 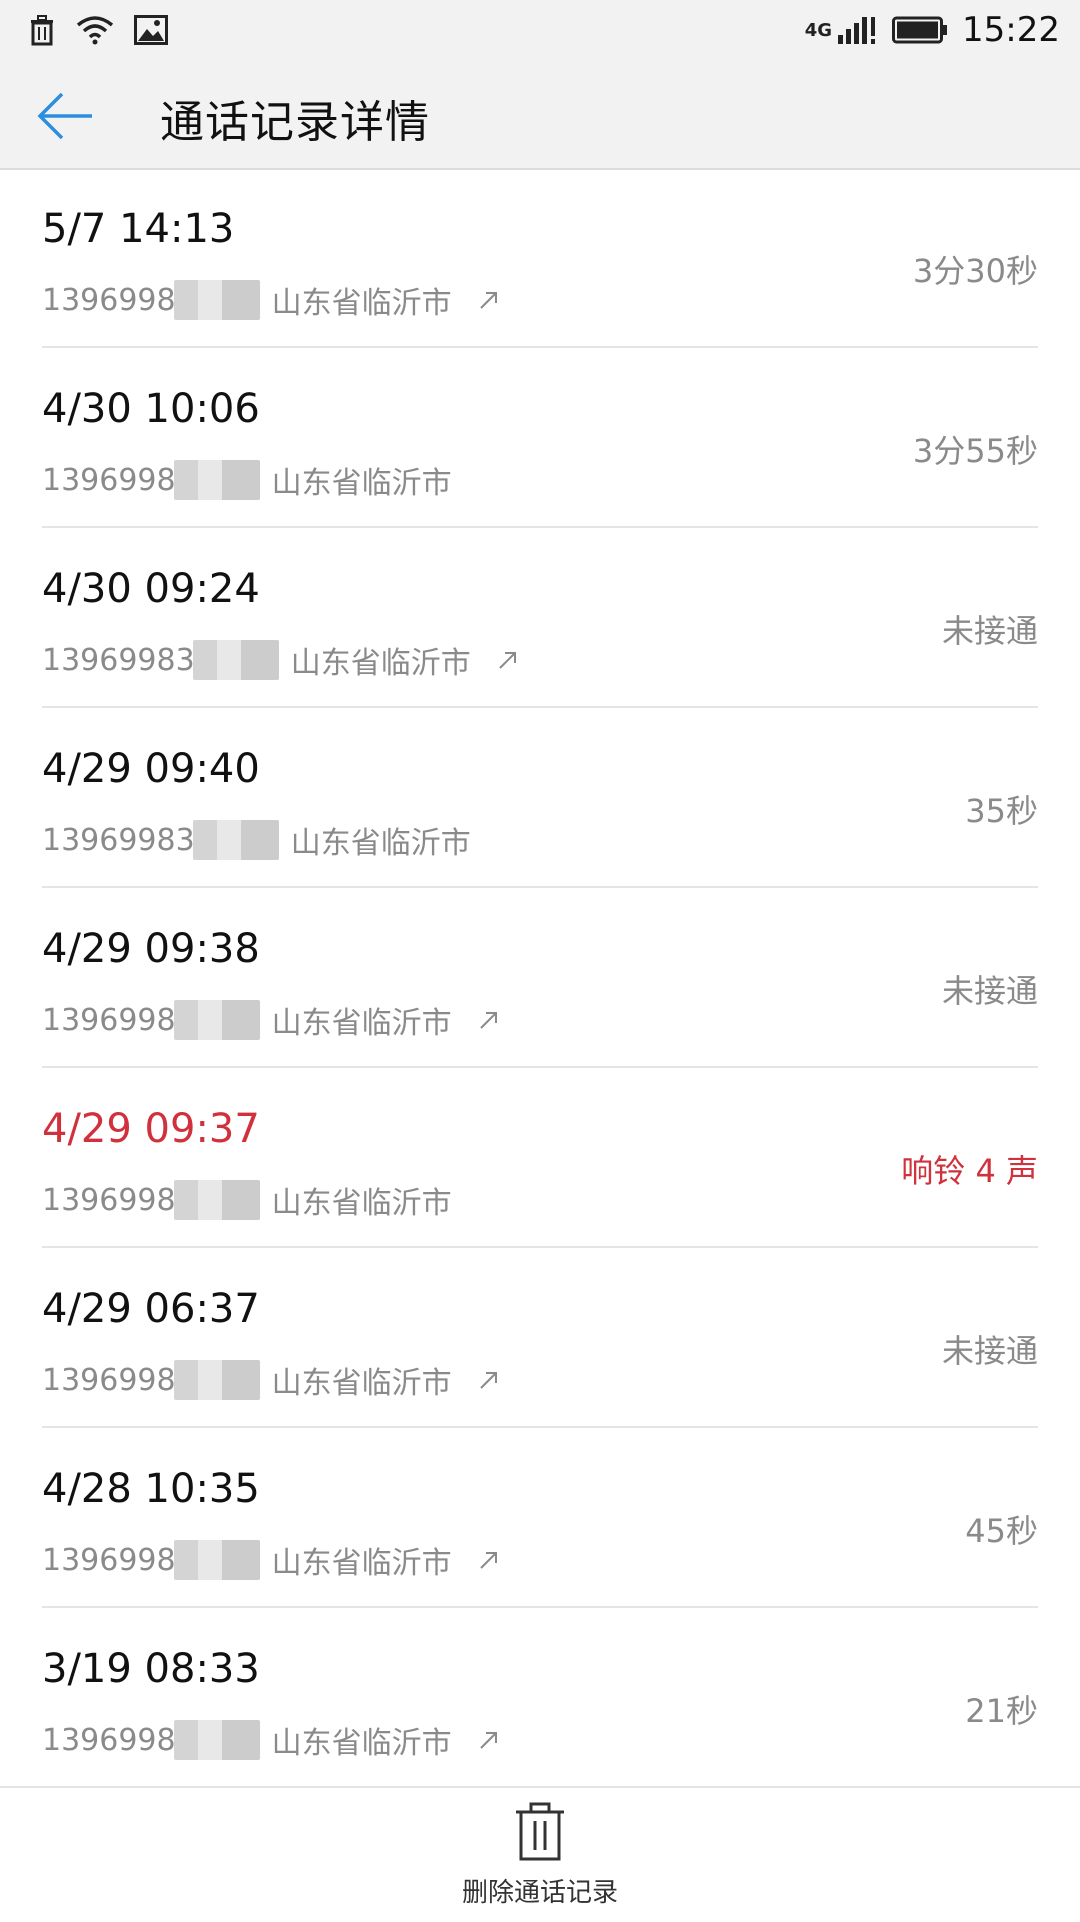 I want to click on call-status: 35秒, so click(x=1001, y=811).